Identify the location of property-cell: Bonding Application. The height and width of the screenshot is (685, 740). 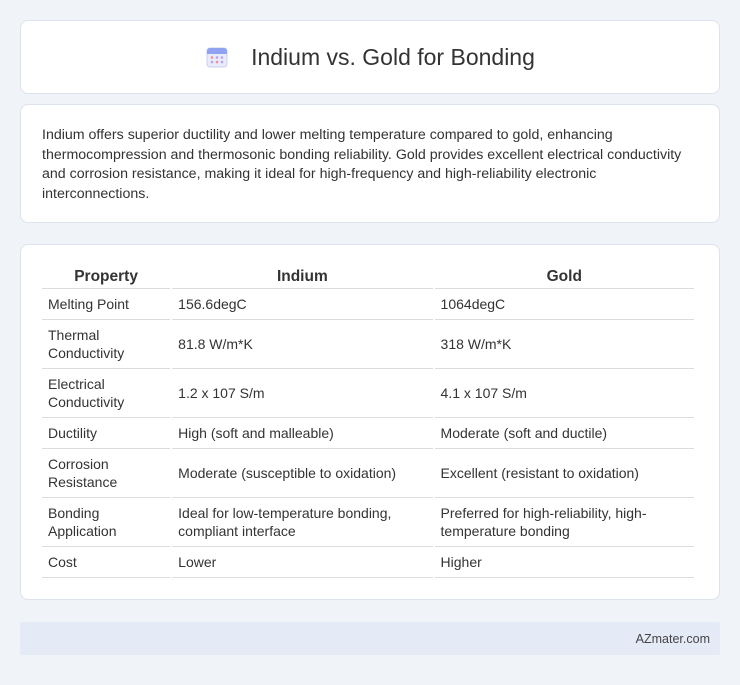
(106, 522).